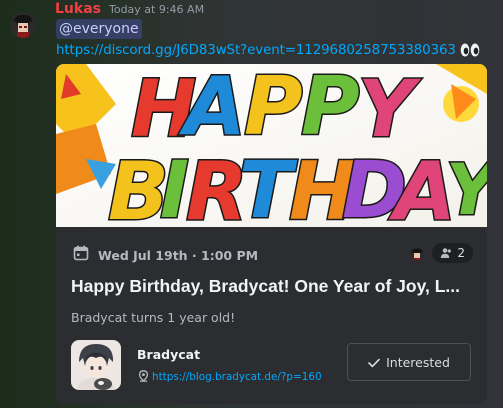  Describe the element at coordinates (417, 253) in the screenshot. I see `interested-user-avatar` at that location.